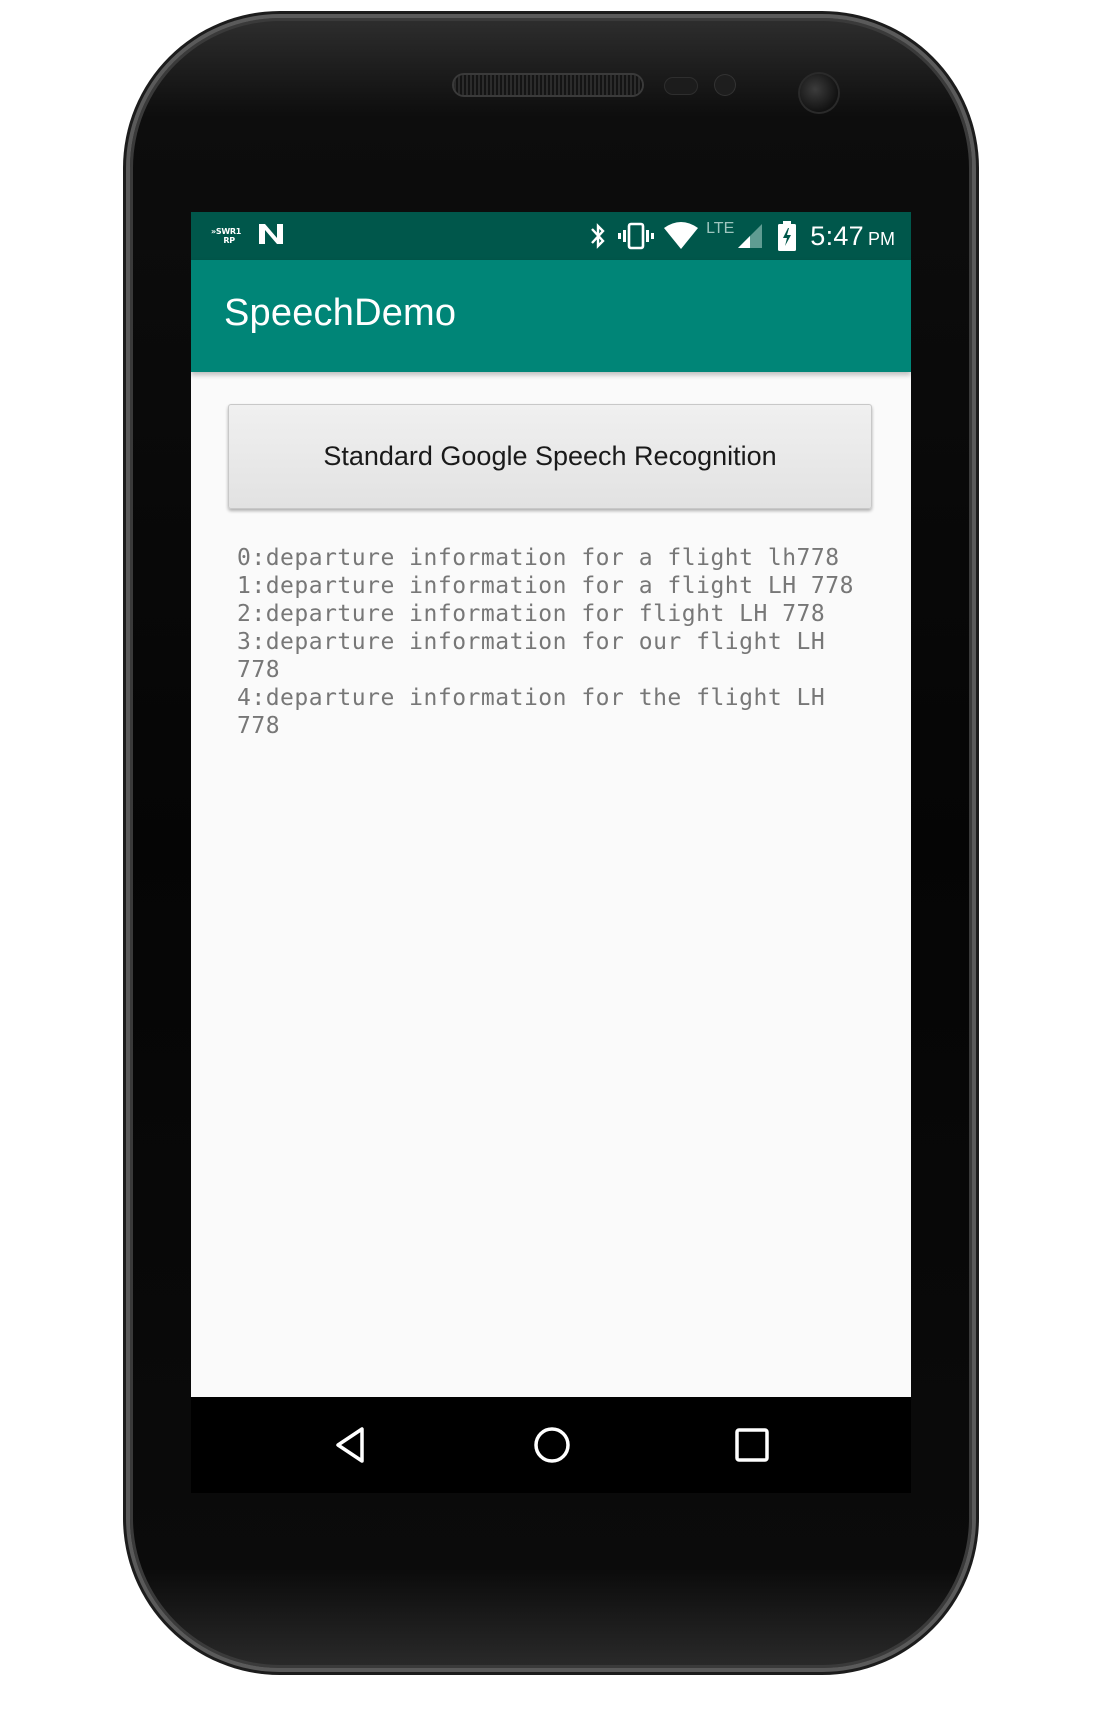  What do you see at coordinates (881, 238) in the screenshot?
I see `status-ampm: PM` at bounding box center [881, 238].